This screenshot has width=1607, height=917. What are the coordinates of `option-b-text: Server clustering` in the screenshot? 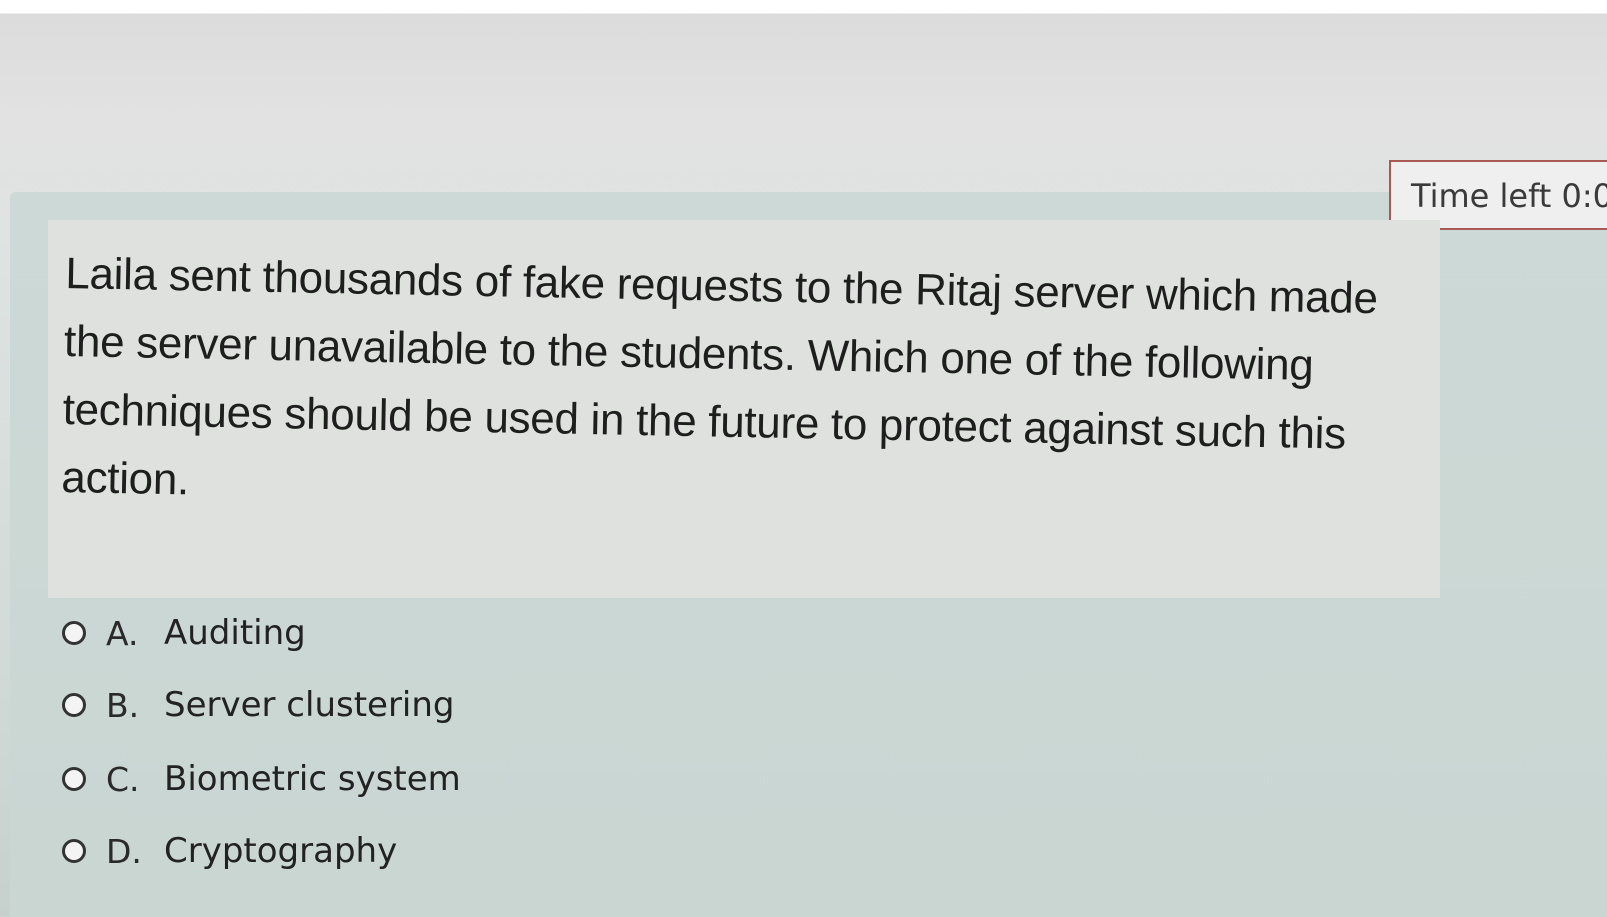 It's located at (309, 705).